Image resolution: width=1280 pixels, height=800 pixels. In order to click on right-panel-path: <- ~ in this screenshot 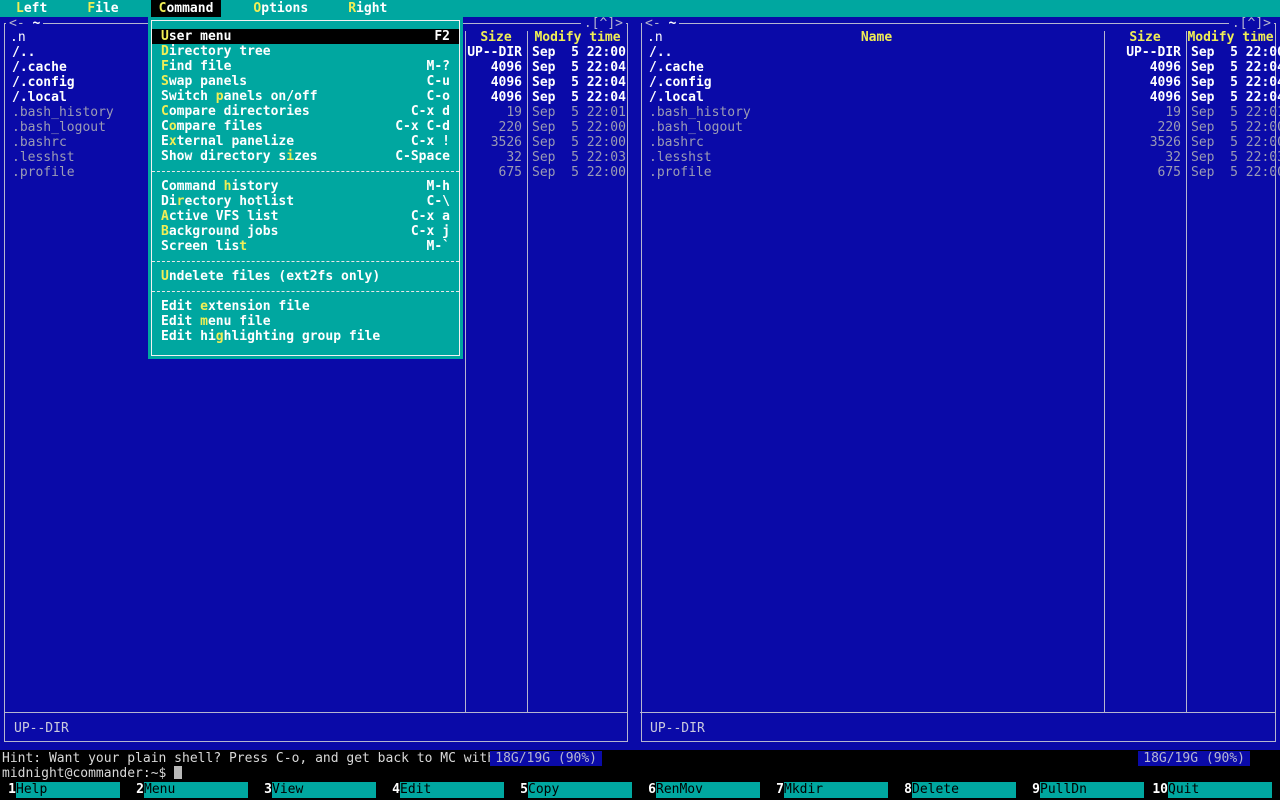, I will do `click(661, 23)`.